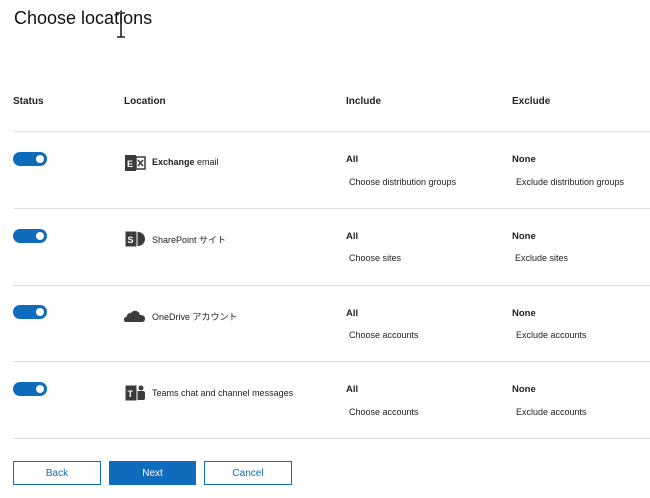  I want to click on back-button: Back, so click(57, 473).